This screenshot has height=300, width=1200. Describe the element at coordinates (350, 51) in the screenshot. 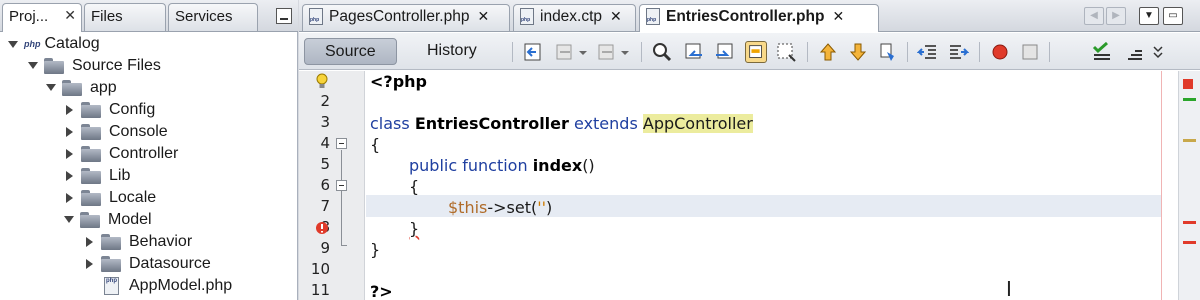

I see `source-tab: Source` at that location.